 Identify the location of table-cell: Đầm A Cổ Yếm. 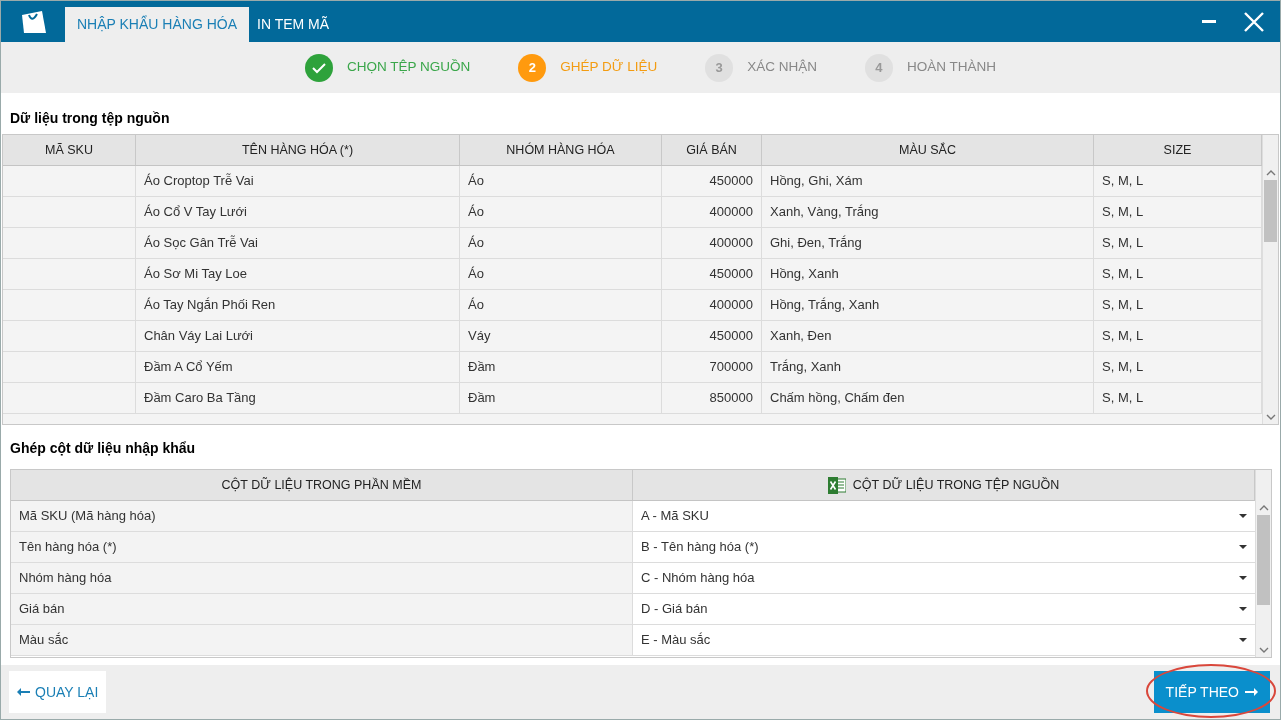
(298, 367).